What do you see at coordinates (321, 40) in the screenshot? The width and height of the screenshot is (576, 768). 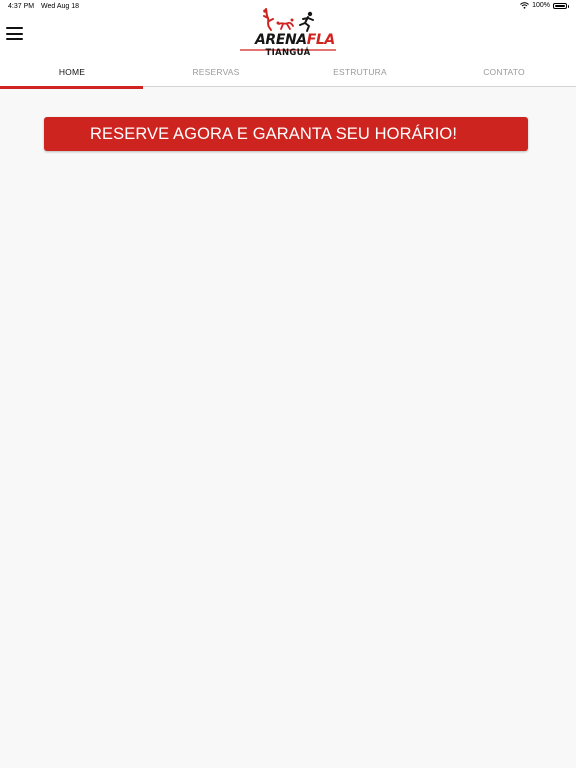 I see `logo-word-fla: FLA` at bounding box center [321, 40].